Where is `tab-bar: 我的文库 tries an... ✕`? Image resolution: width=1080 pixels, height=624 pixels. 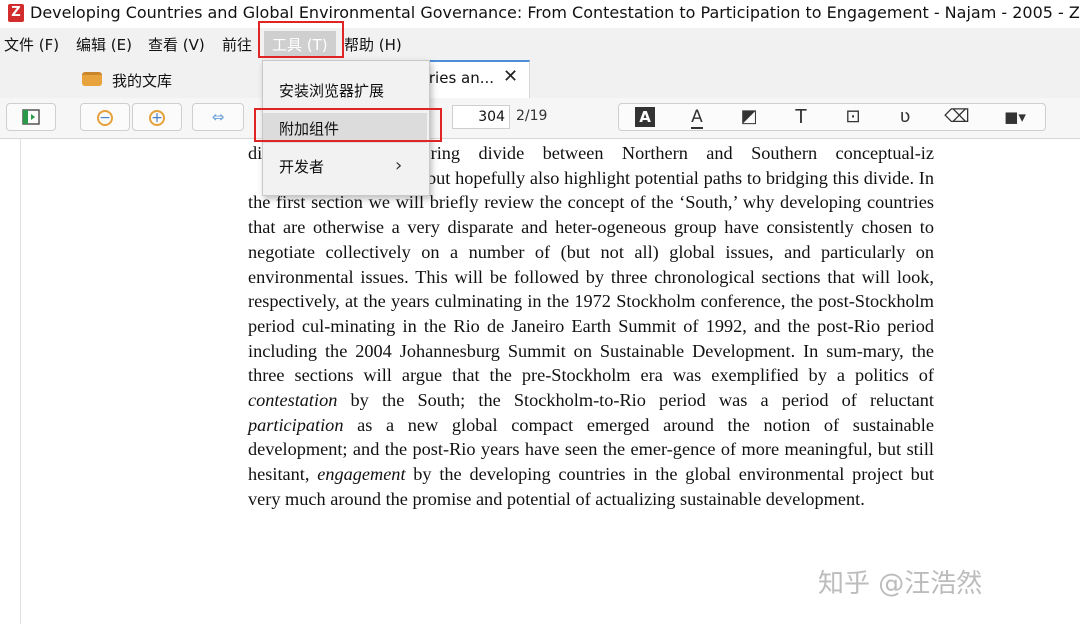
tab-bar: 我的文库 tries an... ✕ is located at coordinates (540, 79).